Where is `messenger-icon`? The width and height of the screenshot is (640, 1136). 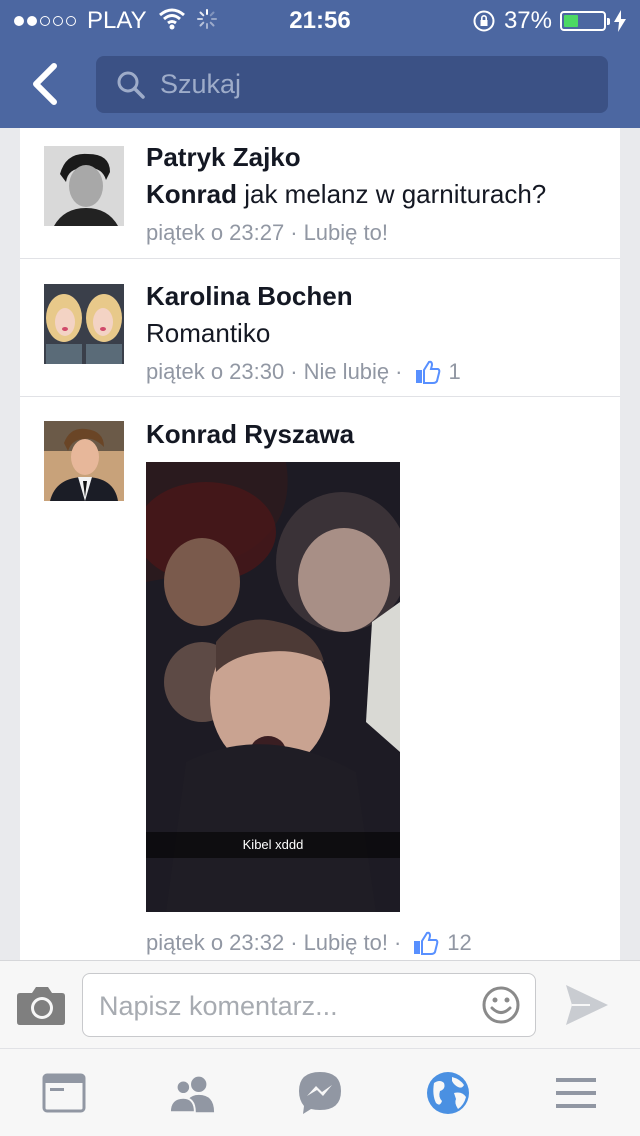
messenger-icon is located at coordinates (320, 1093).